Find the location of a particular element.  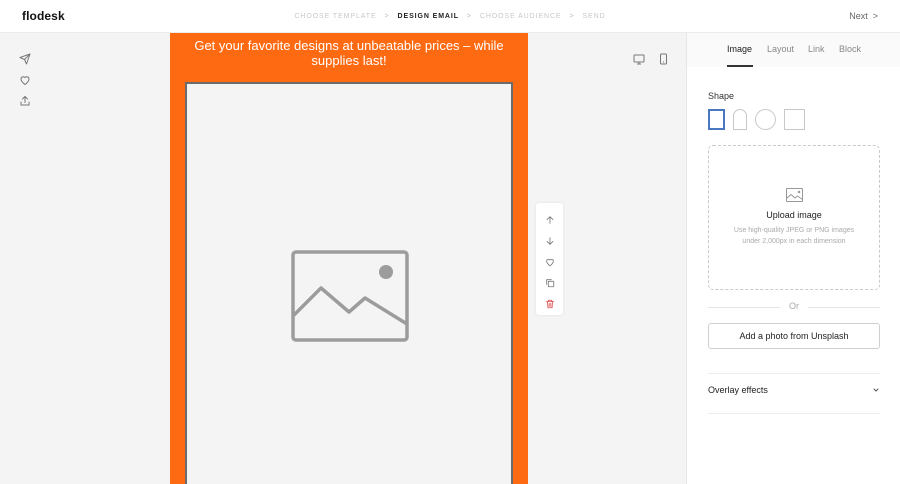

overlay-effects-label: Overlay effects is located at coordinates (738, 390).